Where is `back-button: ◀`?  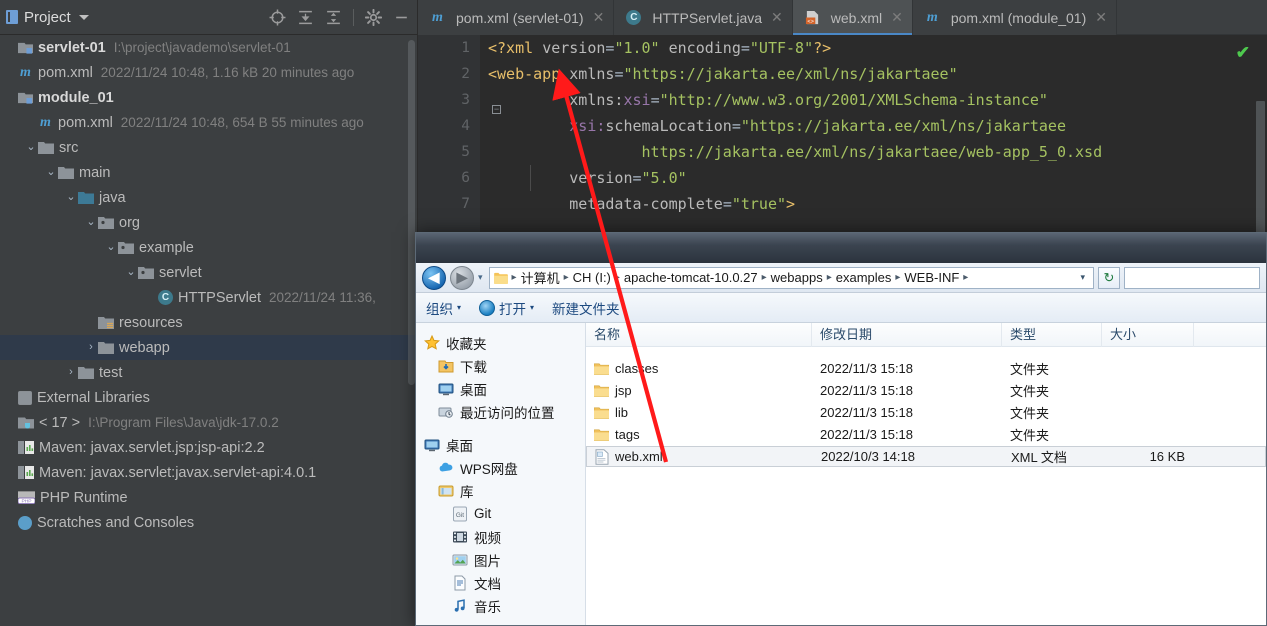 back-button: ◀ is located at coordinates (434, 277).